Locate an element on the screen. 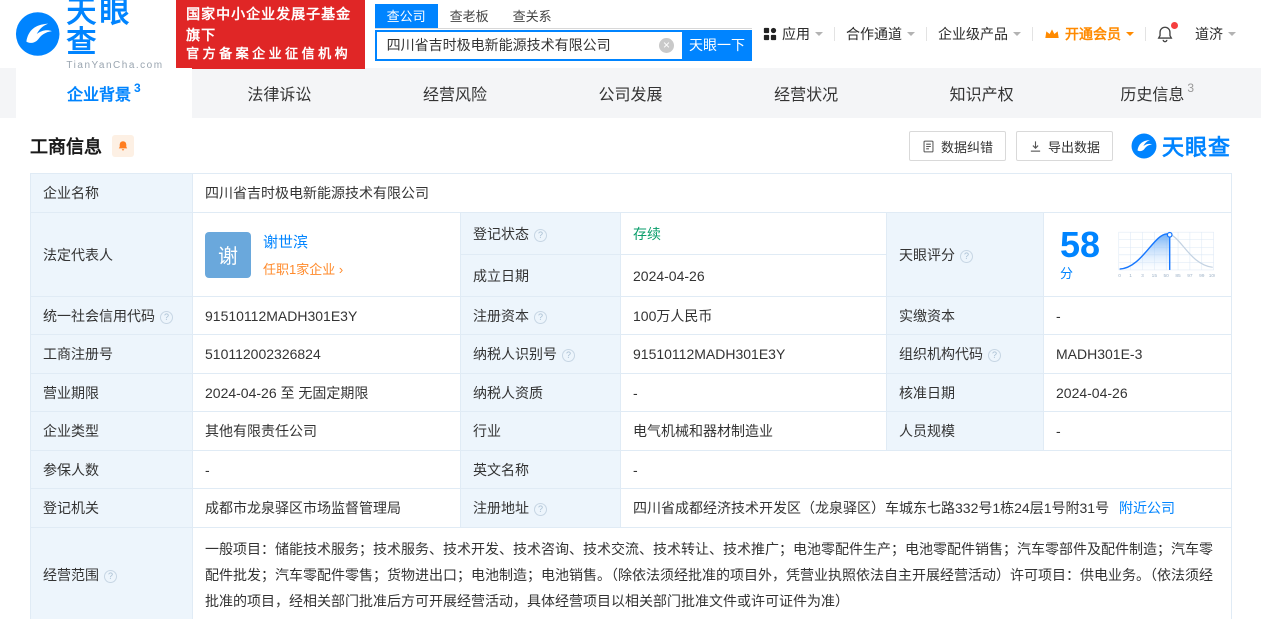 The height and width of the screenshot is (619, 1261). taxpayer-quality-value: - is located at coordinates (753, 392).